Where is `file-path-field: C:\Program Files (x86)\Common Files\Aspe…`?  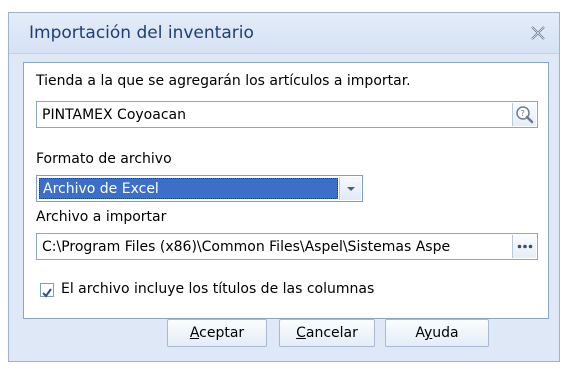
file-path-field: C:\Program Files (x86)\Common Files\Aspe… is located at coordinates (287, 246).